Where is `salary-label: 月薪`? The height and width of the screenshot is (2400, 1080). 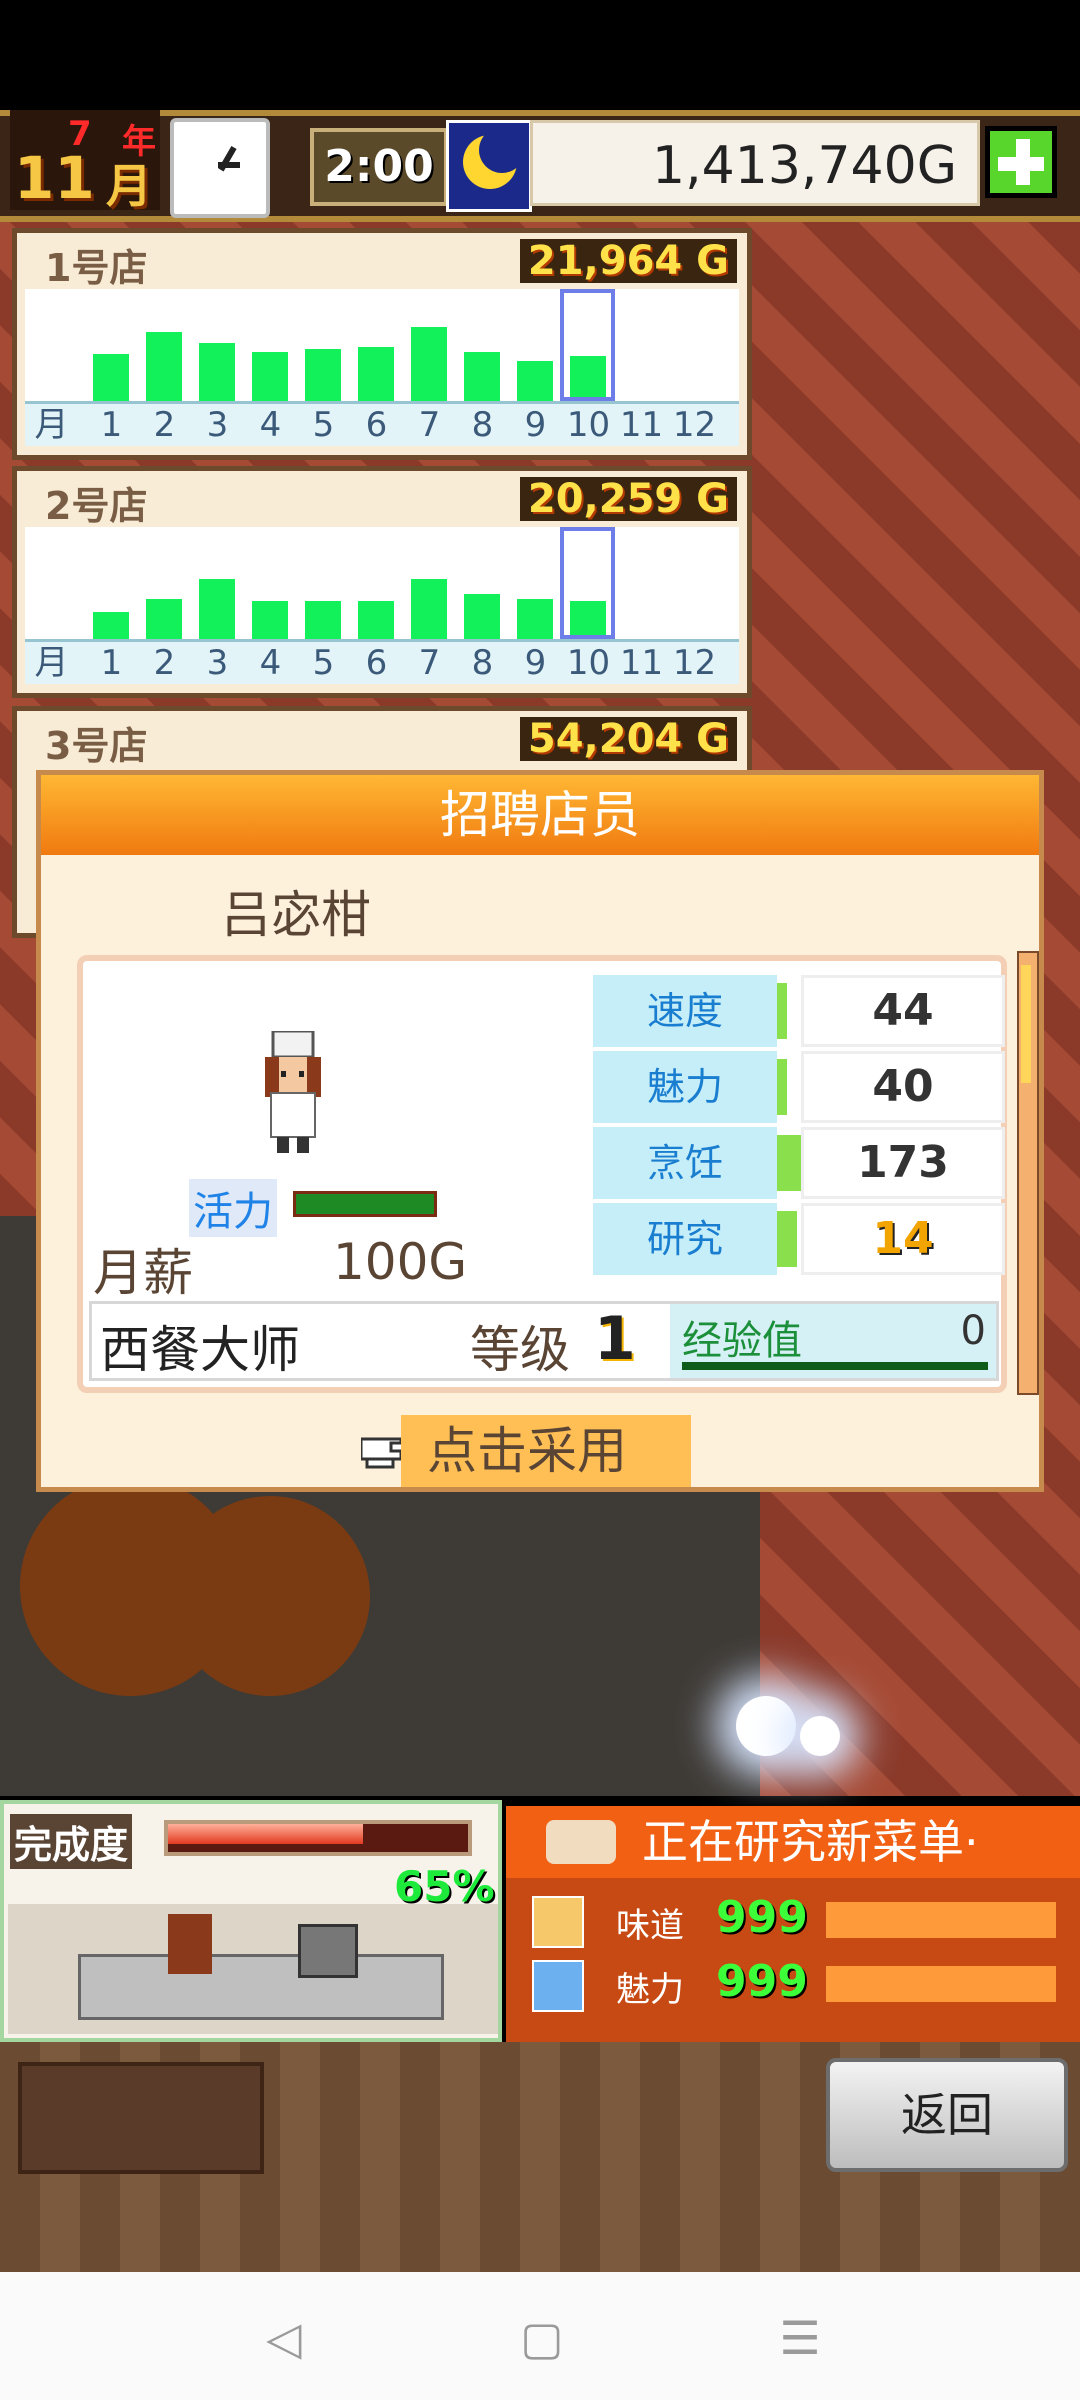
salary-label: 月薪 is located at coordinates (143, 1273).